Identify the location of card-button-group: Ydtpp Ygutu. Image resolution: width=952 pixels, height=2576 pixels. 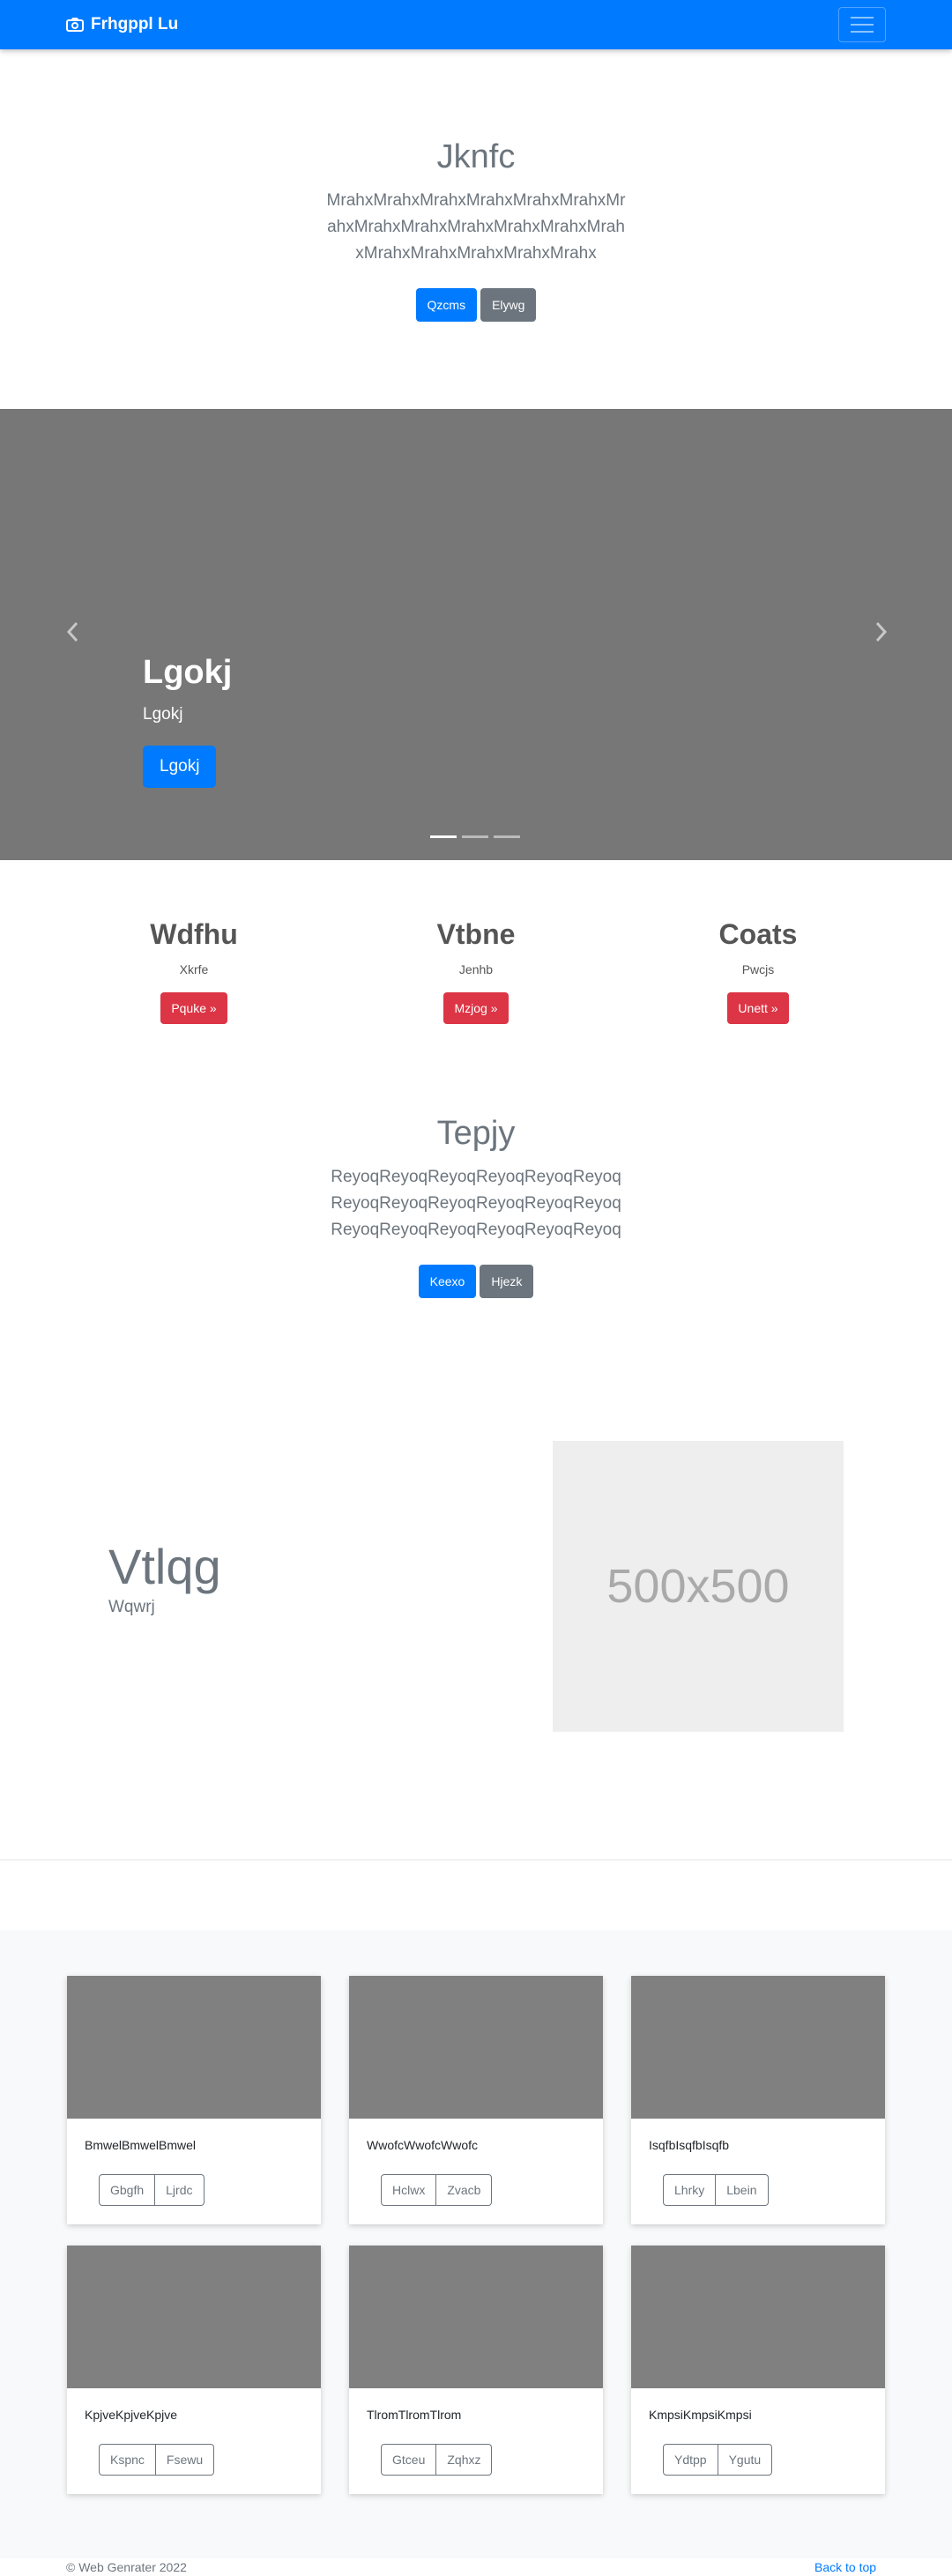
(718, 2460).